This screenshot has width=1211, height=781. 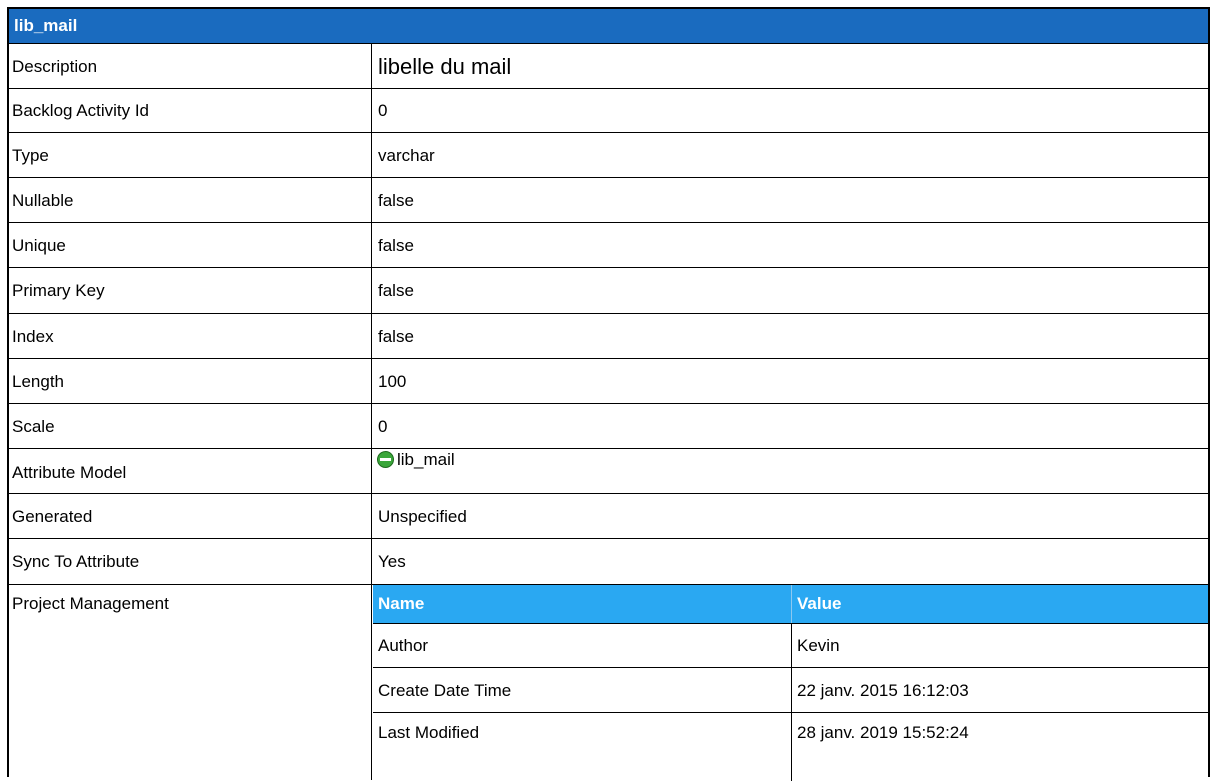 What do you see at coordinates (818, 645) in the screenshot?
I see `cell-value: Kevin` at bounding box center [818, 645].